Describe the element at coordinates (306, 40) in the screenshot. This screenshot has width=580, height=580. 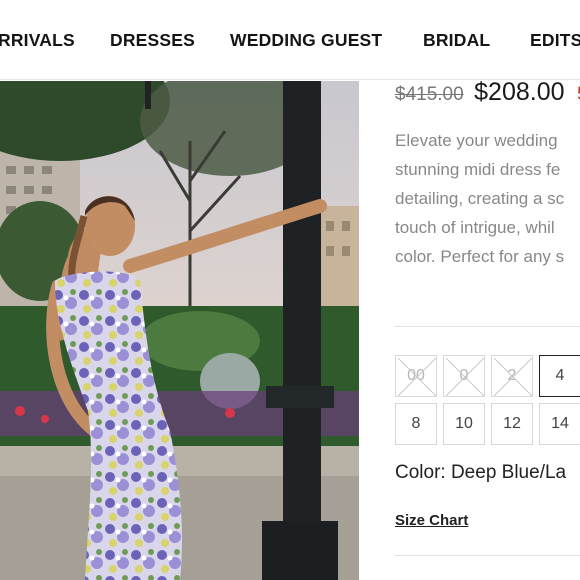
I see `nav-item-wedding-guest: WEDDING GUEST` at that location.